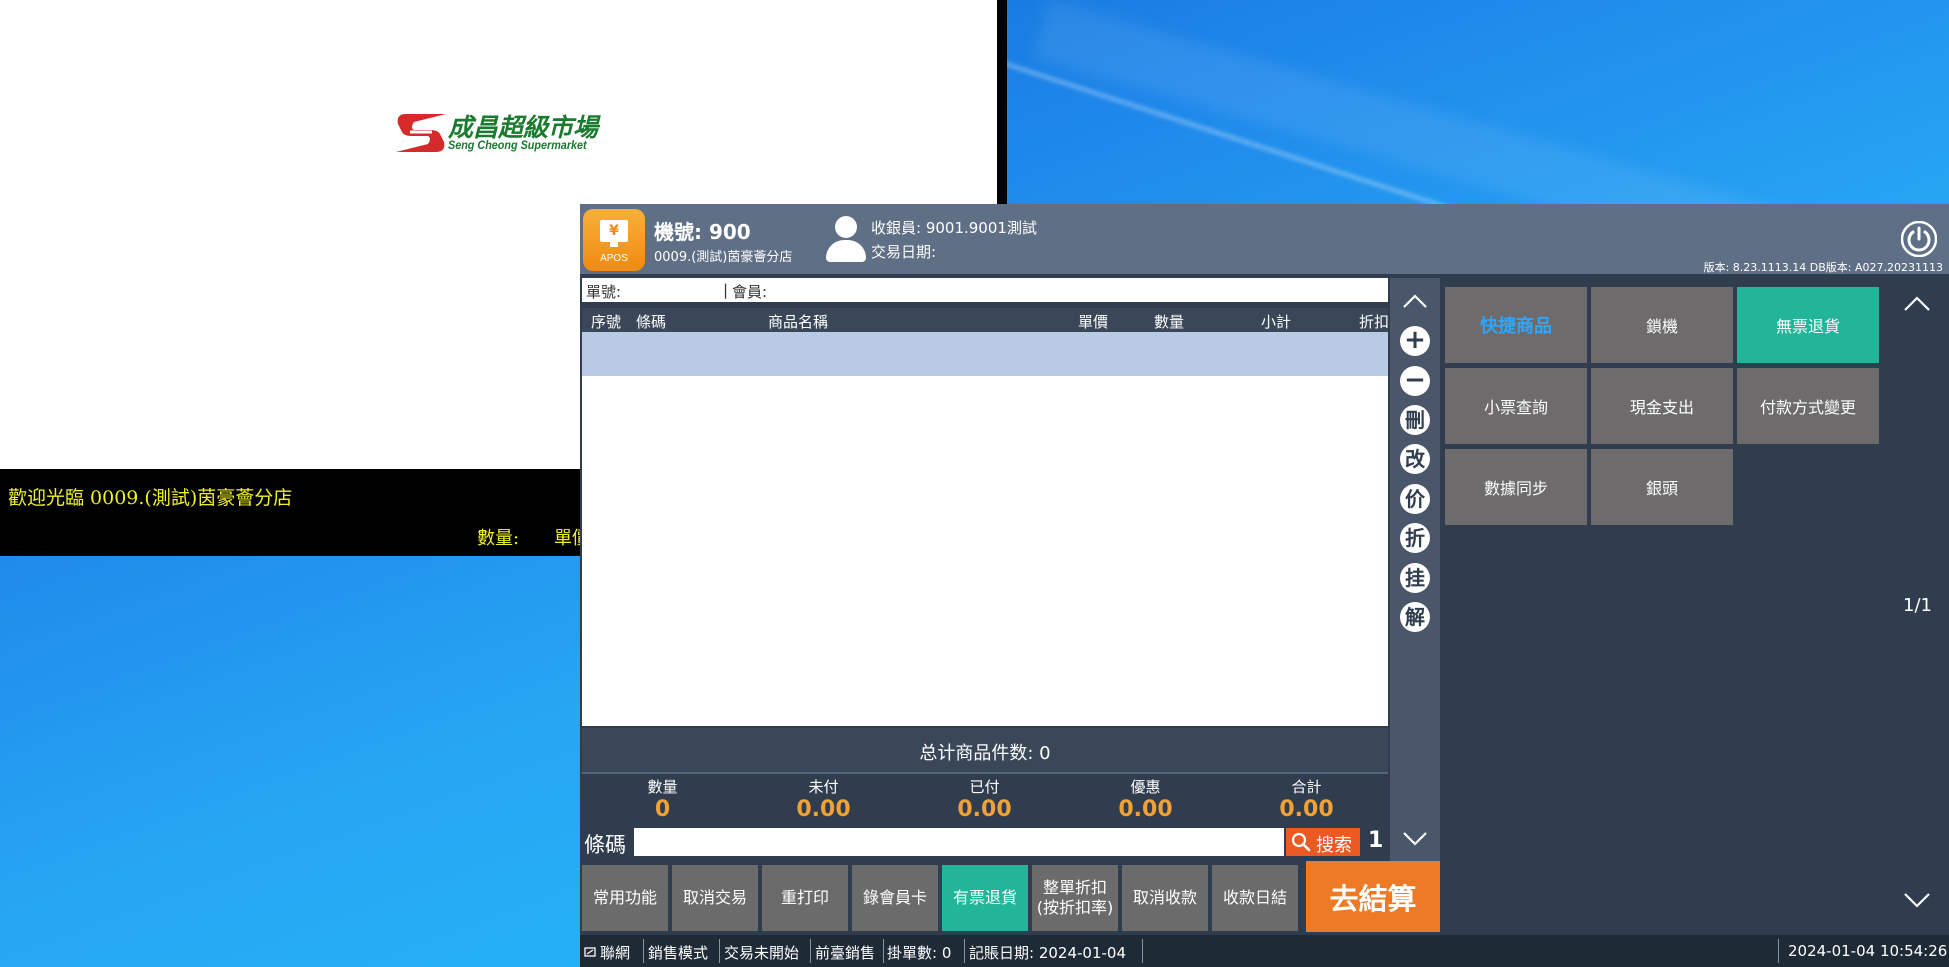 This screenshot has height=967, width=1949. Describe the element at coordinates (1516, 325) in the screenshot. I see `quick-products-tab: 快捷商品` at that location.